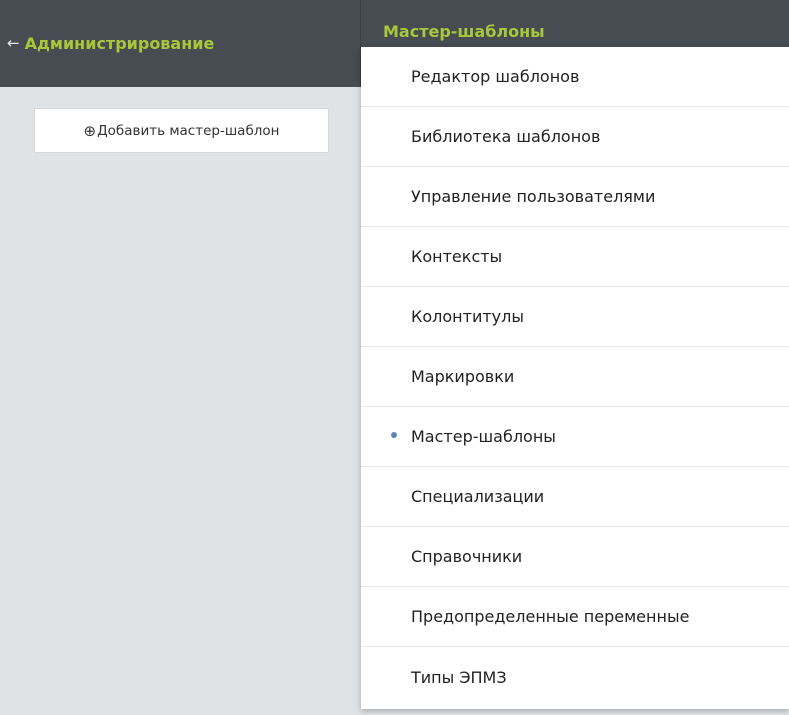 The image size is (789, 715). Describe the element at coordinates (575, 557) in the screenshot. I see `menu-item-reference-books: Справочники` at that location.